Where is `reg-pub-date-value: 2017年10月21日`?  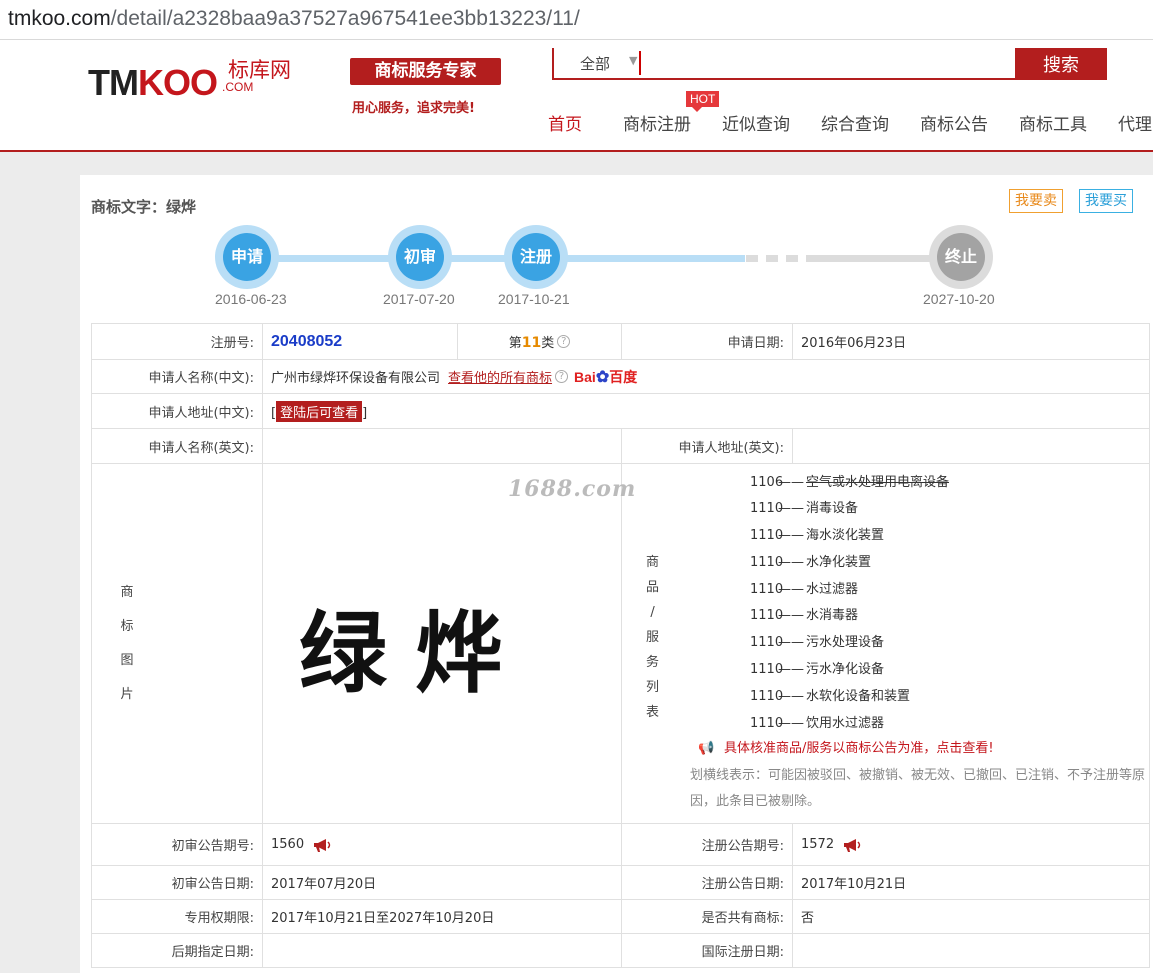 reg-pub-date-value: 2017年10月21日 is located at coordinates (971, 882).